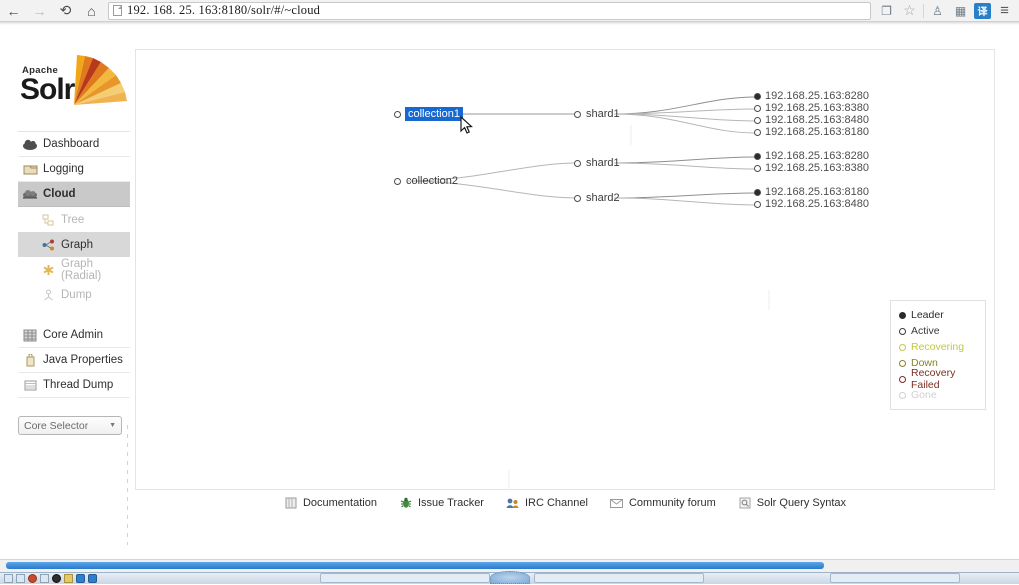 The image size is (1019, 585). What do you see at coordinates (489, 10) in the screenshot?
I see `address-bar: 192. 168. 25. 163:8180/solr/#/~cloud` at bounding box center [489, 10].